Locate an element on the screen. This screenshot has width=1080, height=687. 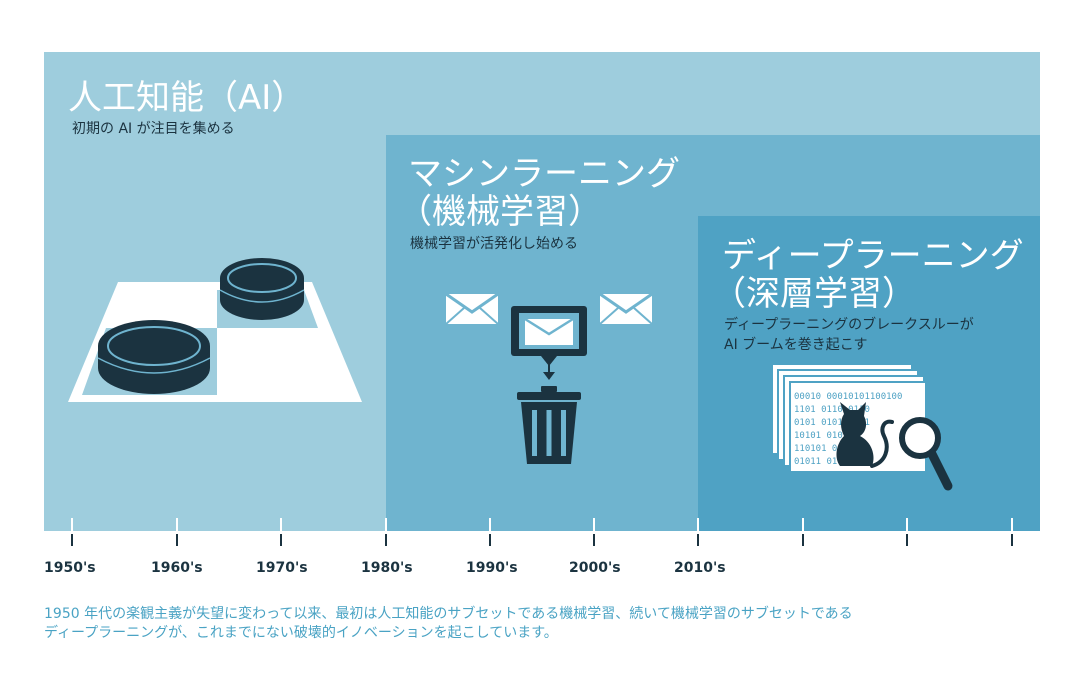
timeline-label-1990s: 1990's is located at coordinates (492, 568).